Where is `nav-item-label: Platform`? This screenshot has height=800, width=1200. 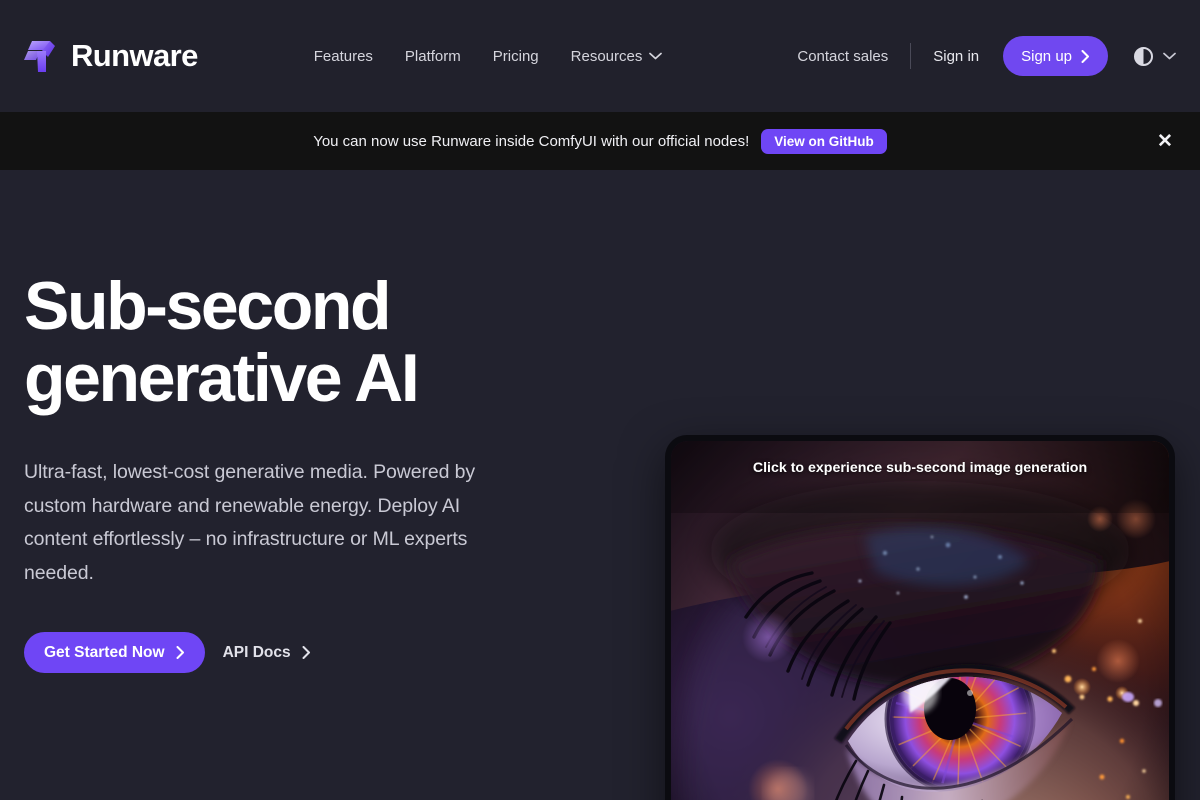
nav-item-label: Platform is located at coordinates (432, 56).